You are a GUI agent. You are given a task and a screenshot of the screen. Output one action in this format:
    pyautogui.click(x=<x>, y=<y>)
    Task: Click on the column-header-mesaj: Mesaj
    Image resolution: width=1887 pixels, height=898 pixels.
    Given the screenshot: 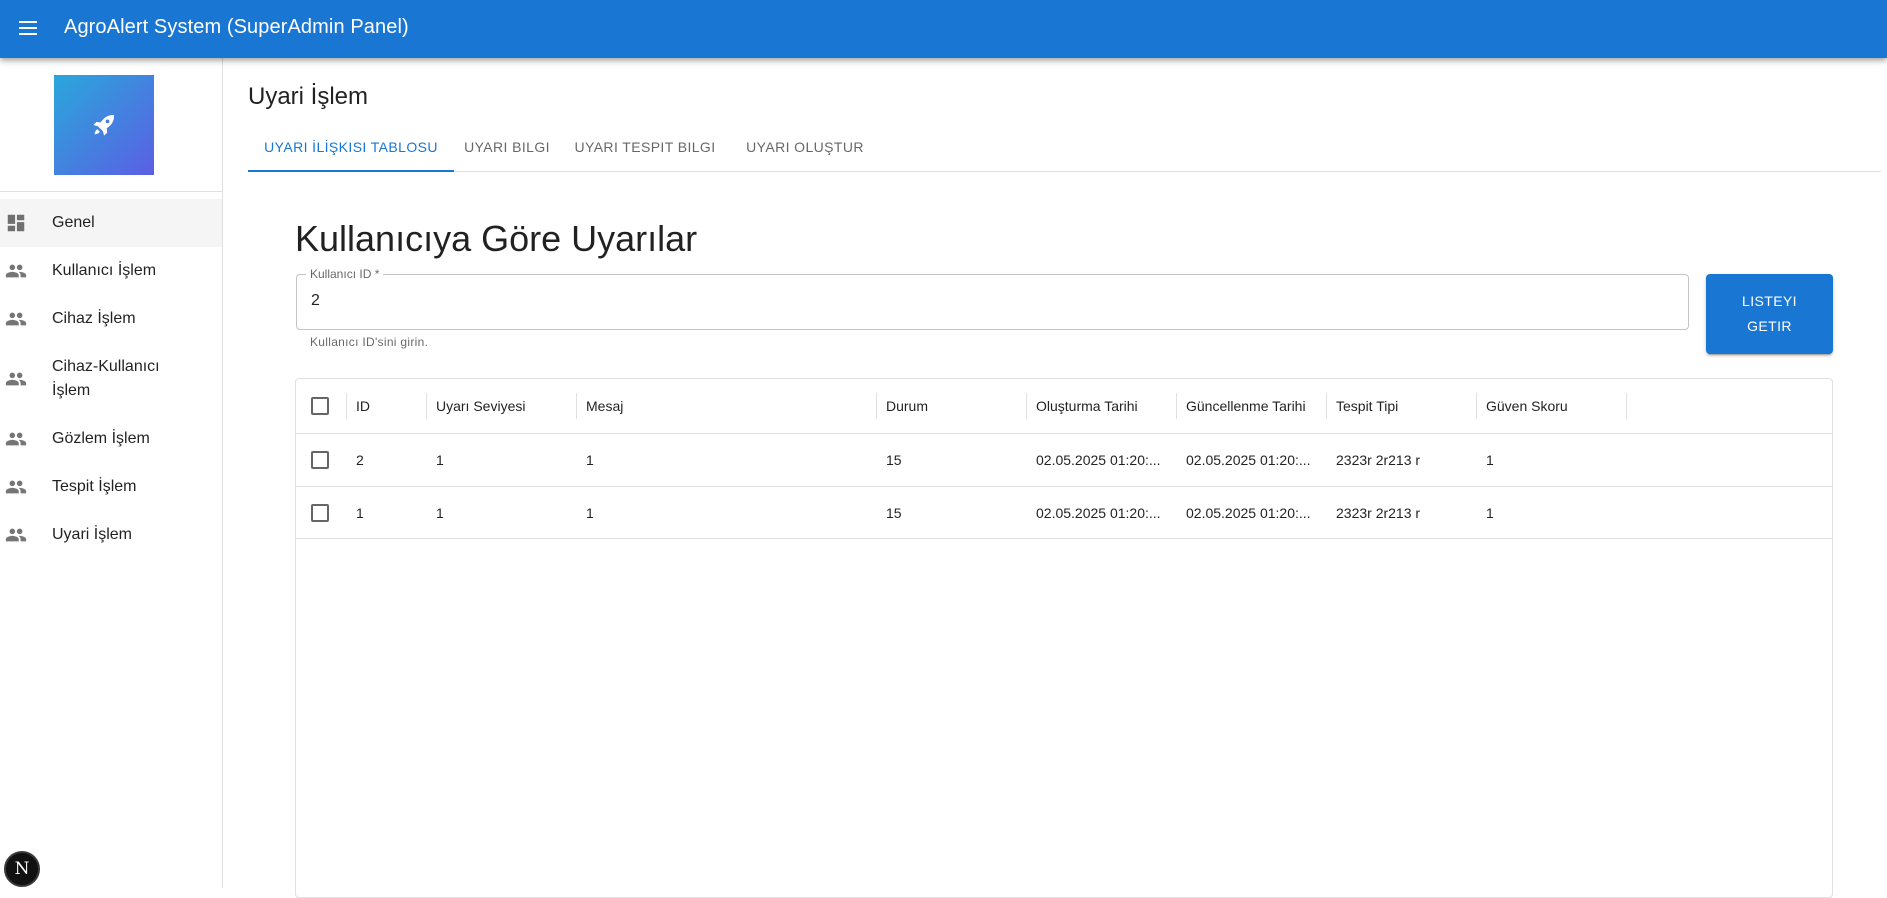 What is the action you would take?
    pyautogui.click(x=726, y=406)
    